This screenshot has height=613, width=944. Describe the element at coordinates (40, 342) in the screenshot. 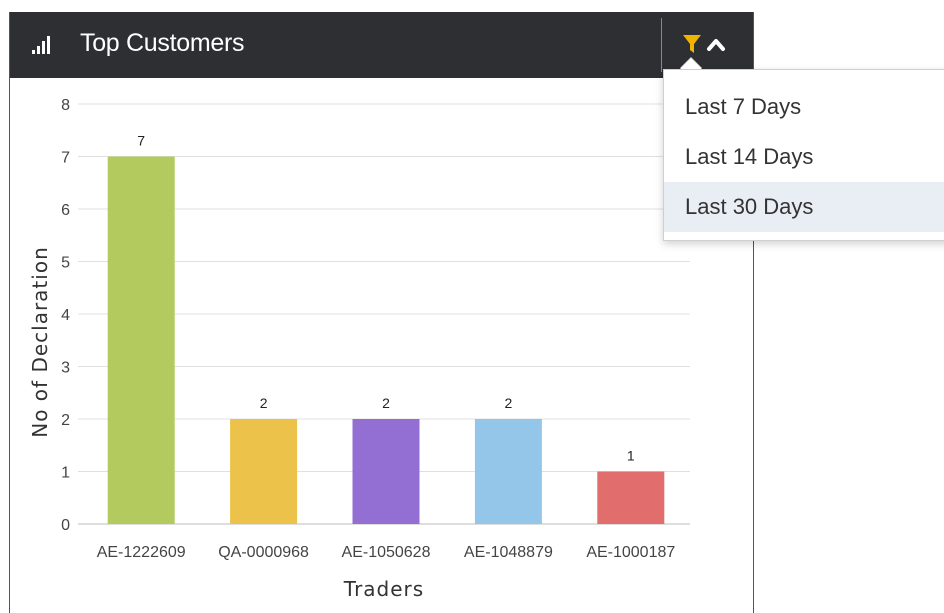

I see `y-axis-title: No of Declaration` at that location.